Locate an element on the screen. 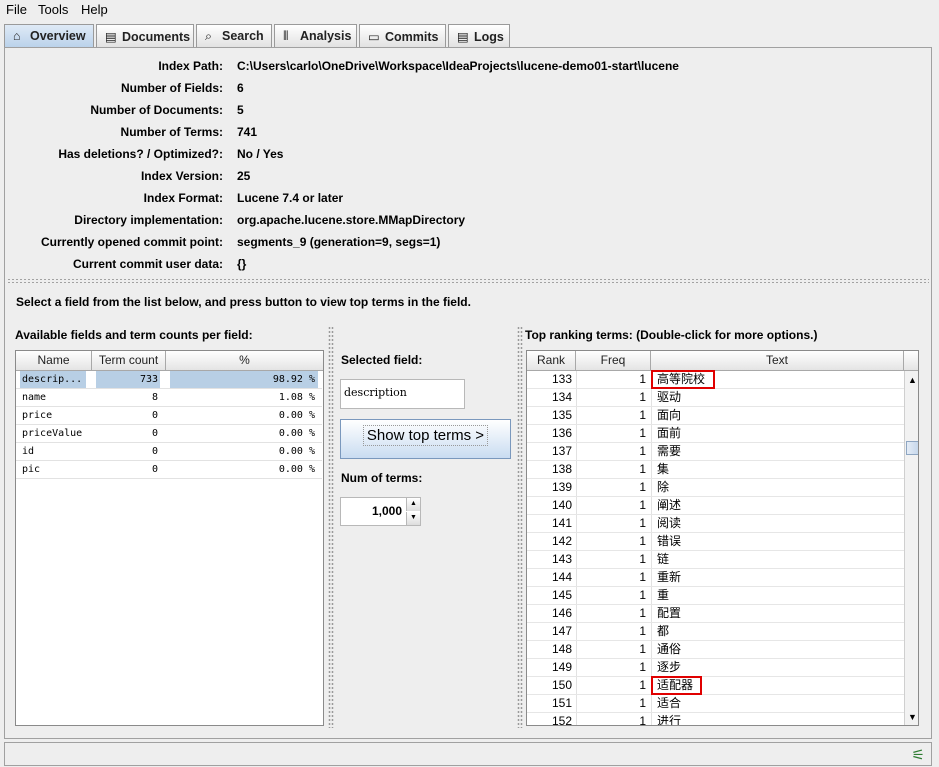 The width and height of the screenshot is (939, 767). table-row: 148 1 通俗 is located at coordinates (715, 650).